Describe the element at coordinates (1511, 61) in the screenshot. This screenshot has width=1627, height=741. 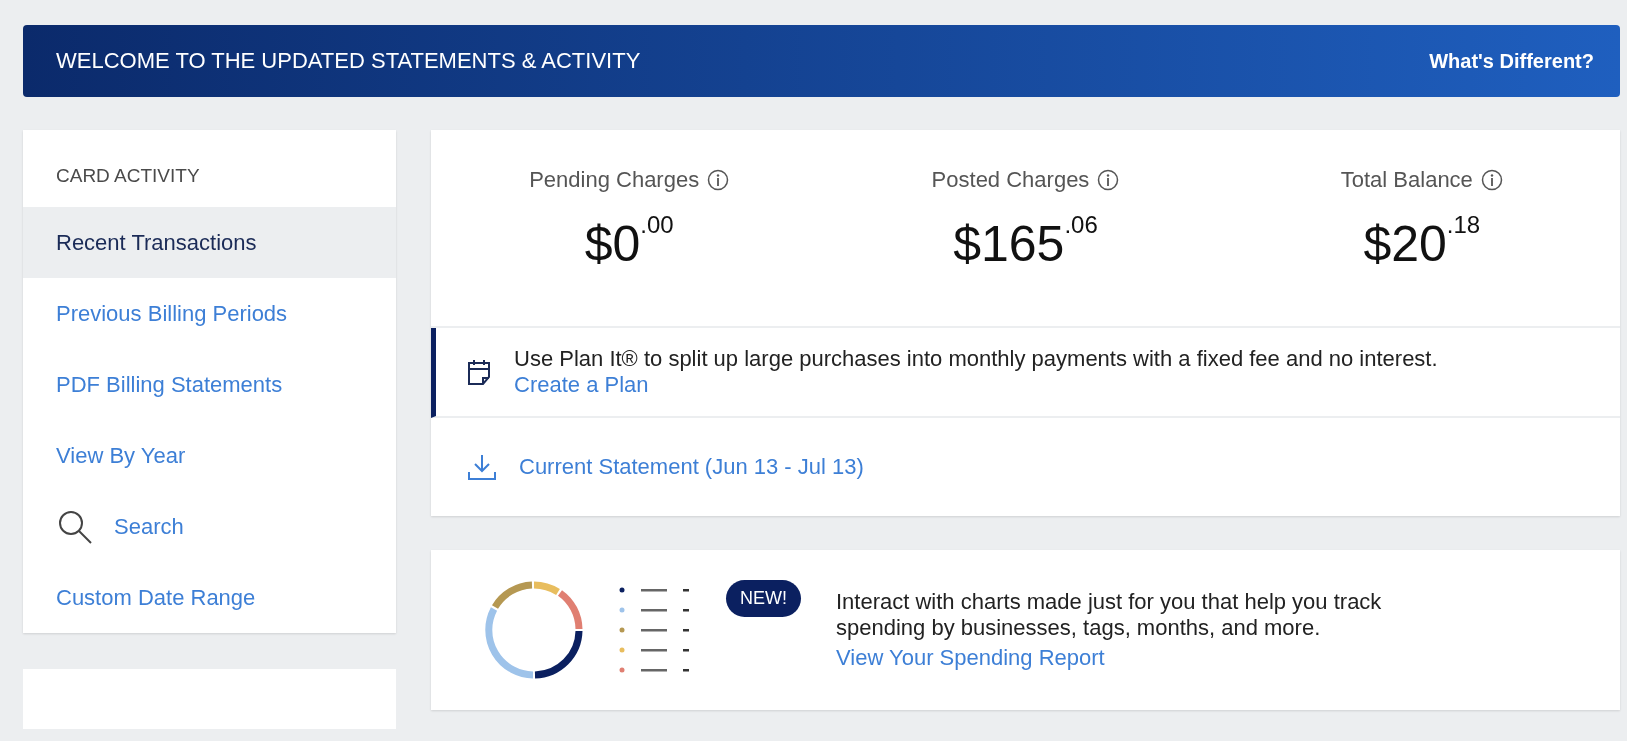
I see `whats-different-link: What's Different?` at that location.